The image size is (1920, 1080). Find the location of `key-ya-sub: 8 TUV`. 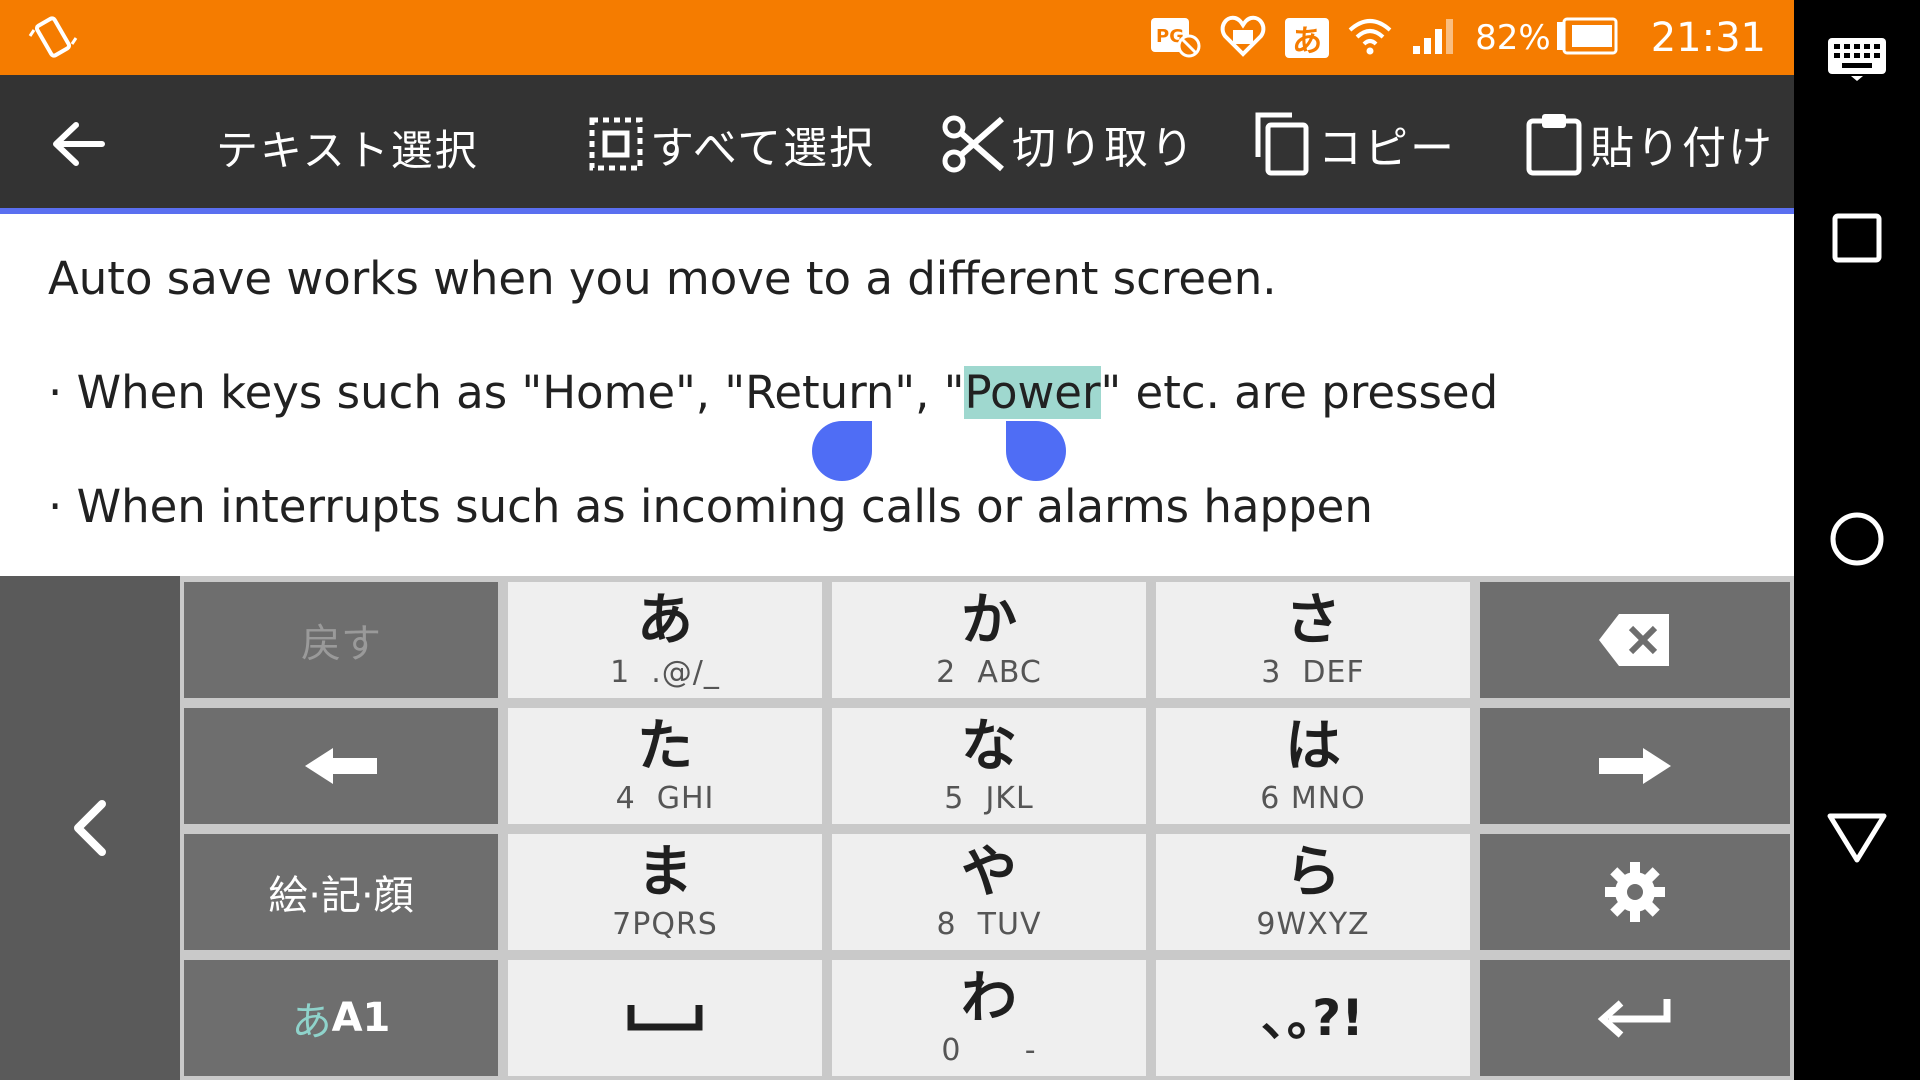

key-ya-sub: 8 TUV is located at coordinates (989, 924).